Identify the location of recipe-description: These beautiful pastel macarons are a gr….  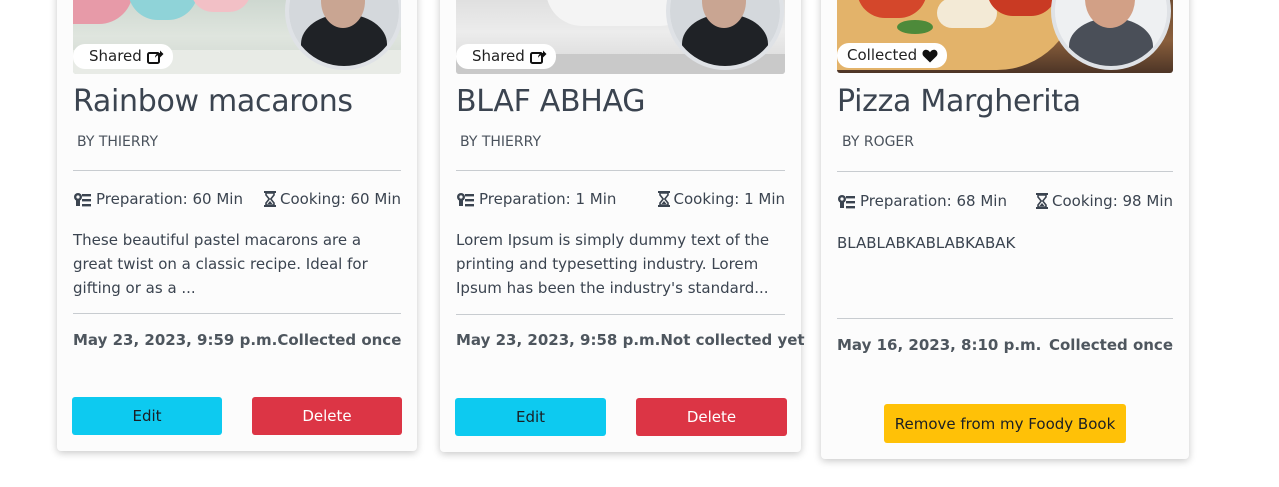
(220, 264).